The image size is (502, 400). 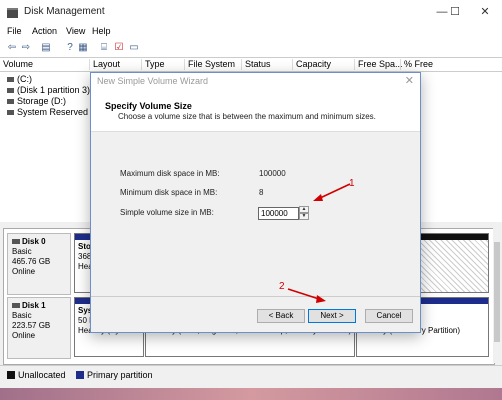 What do you see at coordinates (261, 192) in the screenshot?
I see `min-space-value: 8` at bounding box center [261, 192].